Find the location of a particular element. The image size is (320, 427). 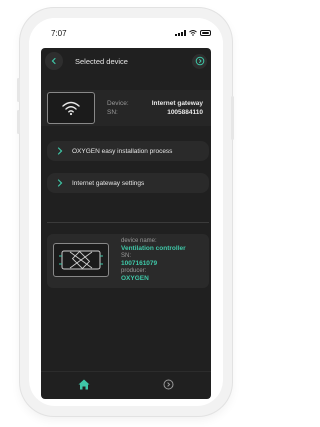

gateway-icon-box is located at coordinates (71, 108).